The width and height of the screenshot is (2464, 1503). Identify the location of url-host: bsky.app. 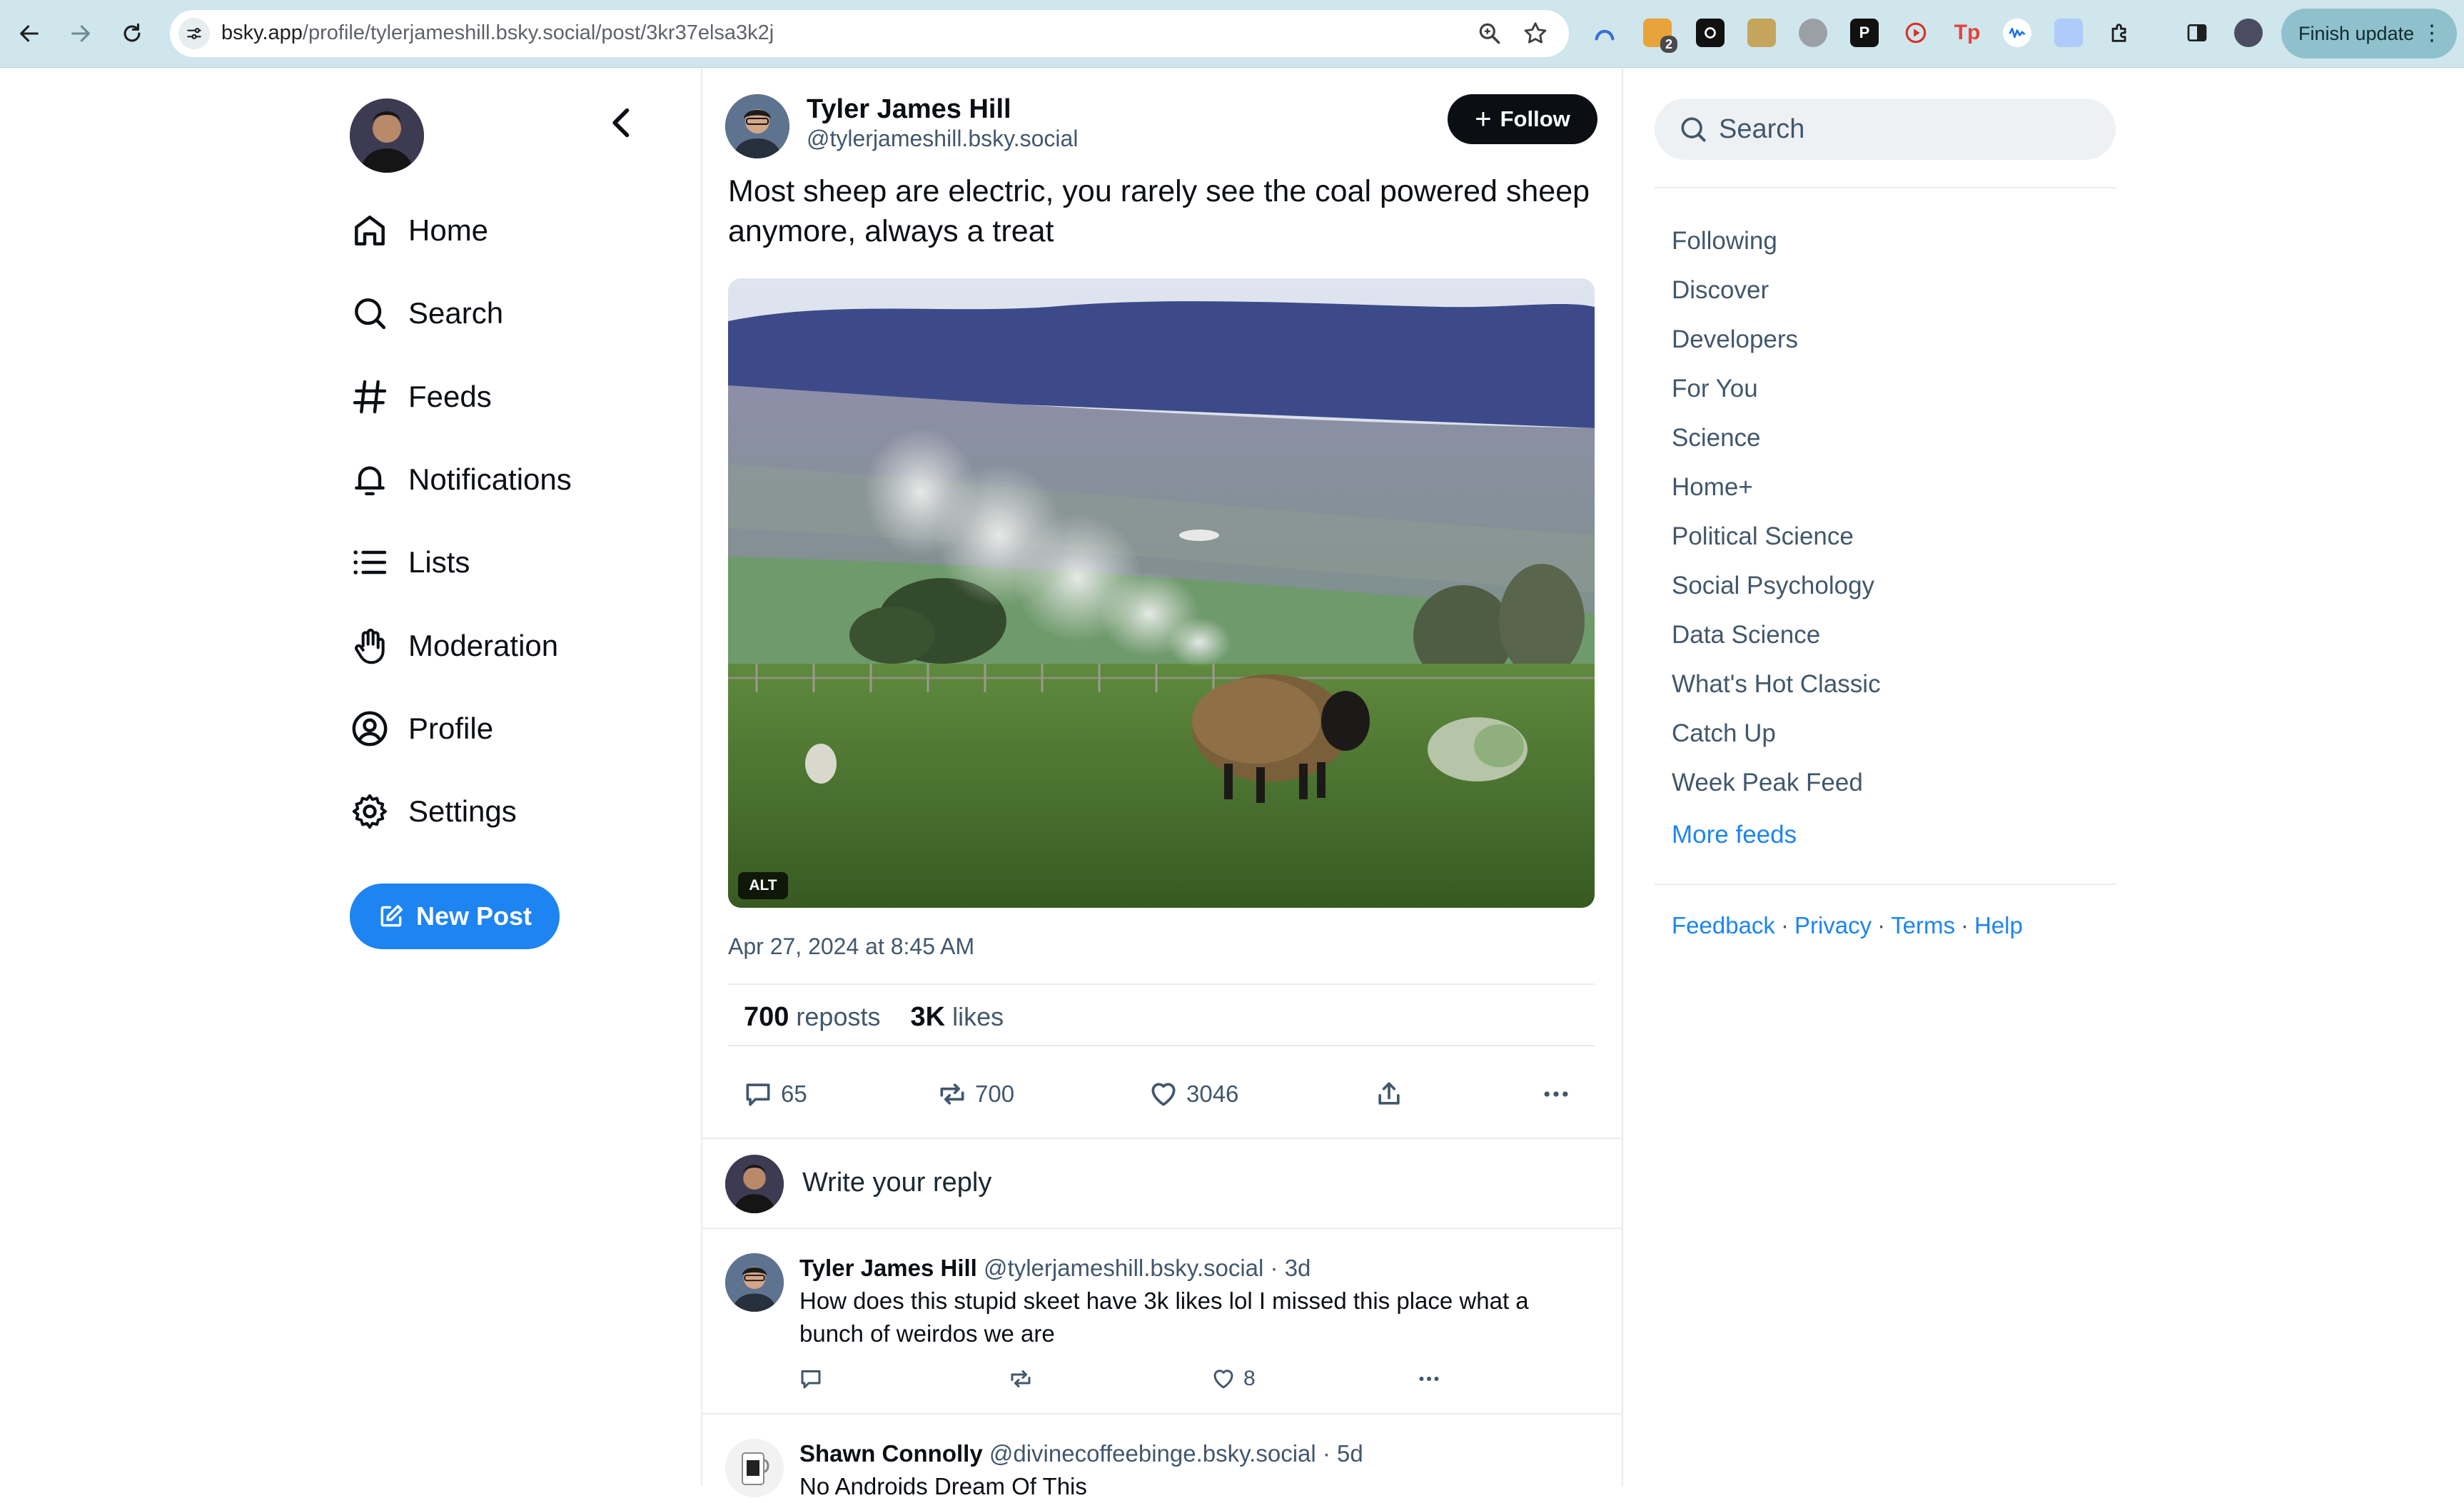
(262, 32).